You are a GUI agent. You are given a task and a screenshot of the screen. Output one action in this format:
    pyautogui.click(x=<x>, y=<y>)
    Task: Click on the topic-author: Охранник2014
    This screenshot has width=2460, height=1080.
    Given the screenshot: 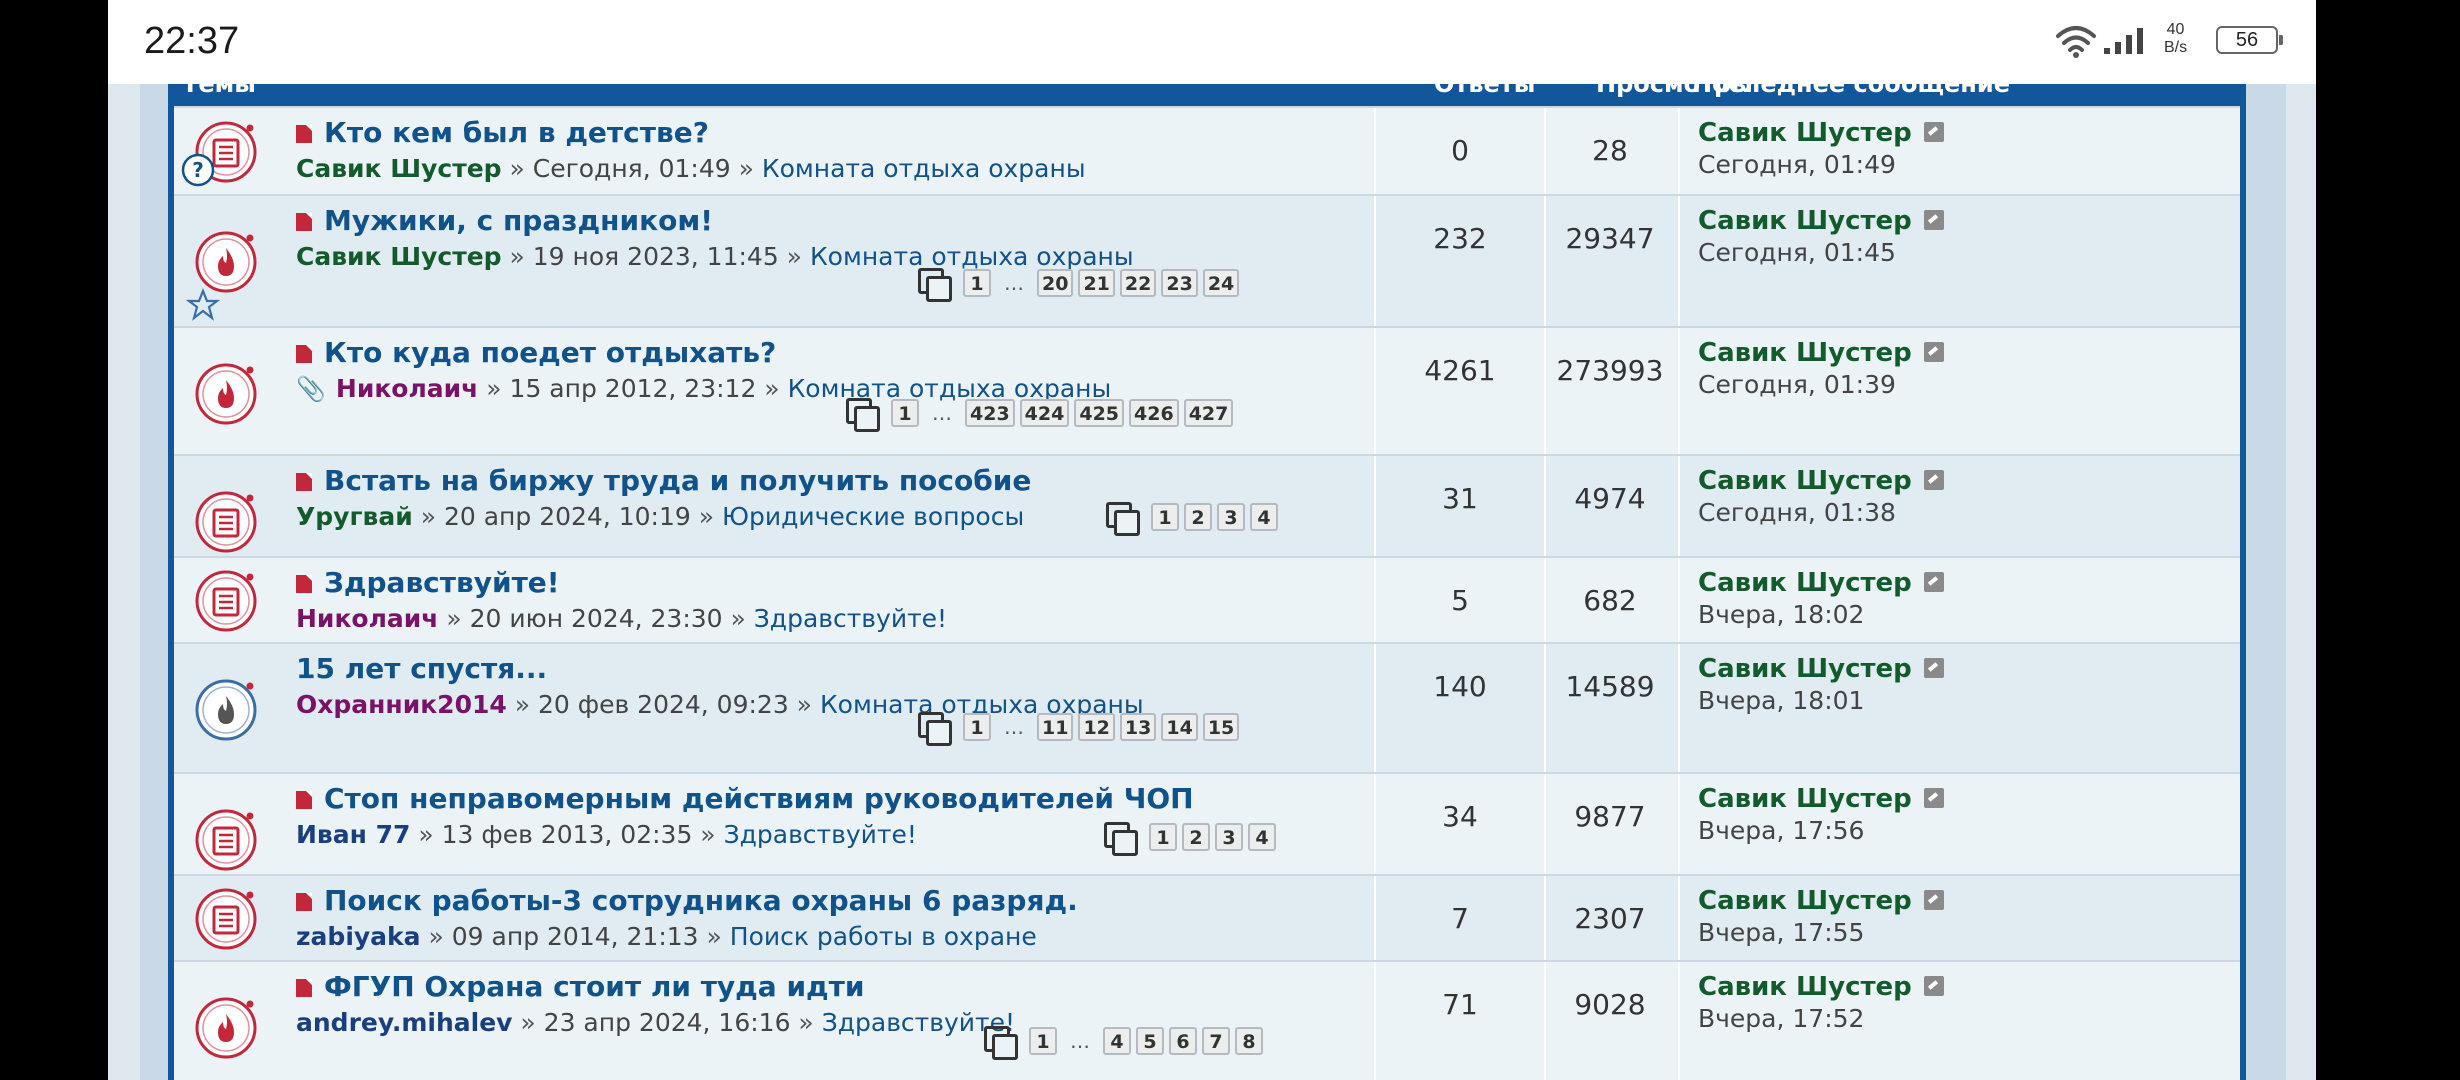 What is the action you would take?
    pyautogui.click(x=401, y=704)
    